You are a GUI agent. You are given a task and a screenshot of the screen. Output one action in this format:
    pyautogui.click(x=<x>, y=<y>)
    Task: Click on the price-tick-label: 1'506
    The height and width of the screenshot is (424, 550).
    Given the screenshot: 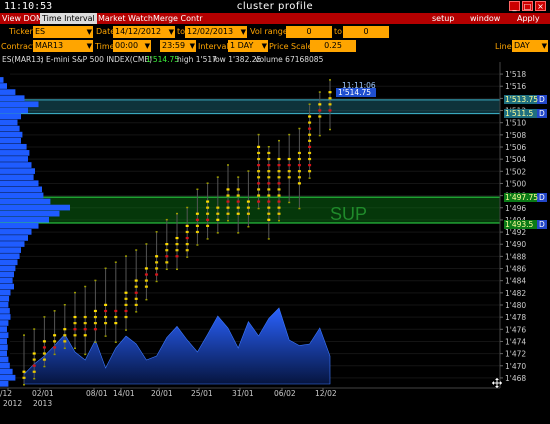 What is the action you would take?
    pyautogui.click(x=515, y=147)
    